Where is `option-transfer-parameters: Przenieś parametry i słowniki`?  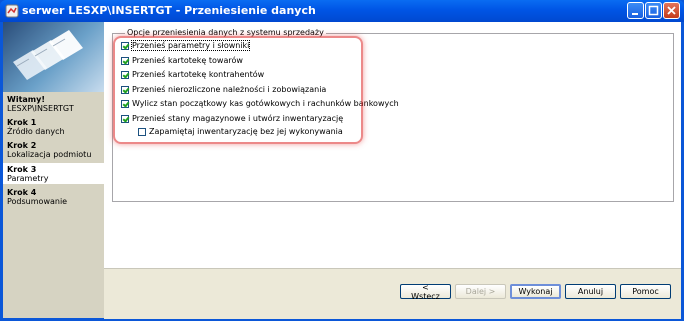
option-transfer-parameters: Przenieś parametry i słowniki is located at coordinates (186, 45).